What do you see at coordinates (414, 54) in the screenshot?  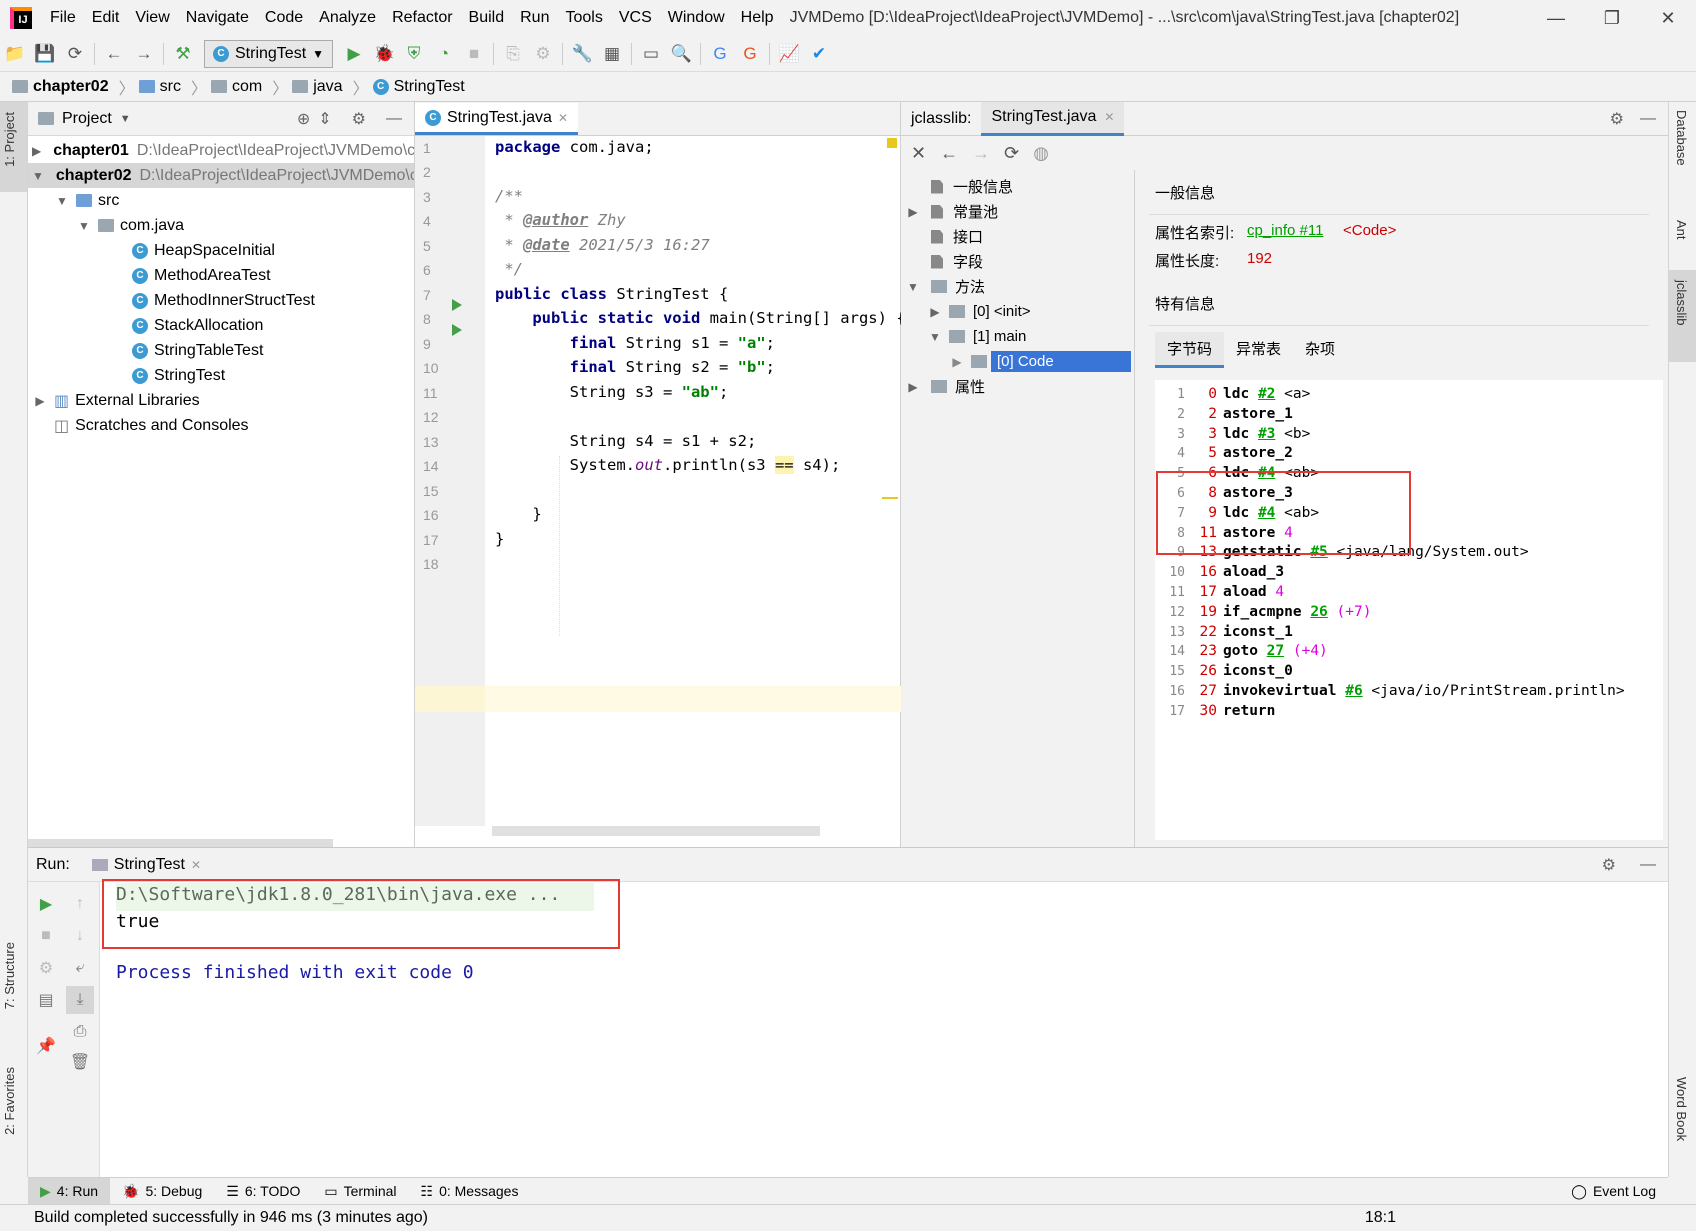 I see `coverage-icon: ⛨` at bounding box center [414, 54].